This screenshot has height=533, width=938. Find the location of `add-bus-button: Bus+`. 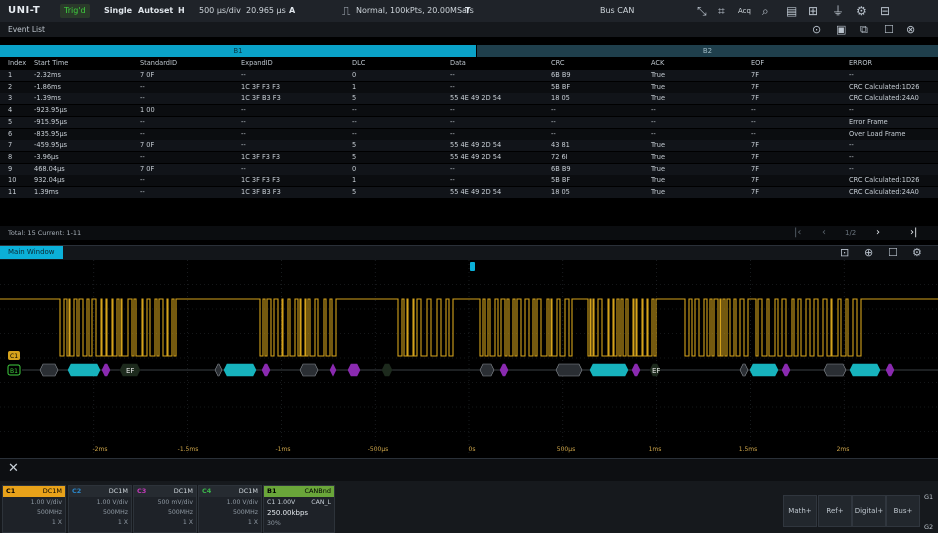

add-bus-button: Bus+ is located at coordinates (903, 511).